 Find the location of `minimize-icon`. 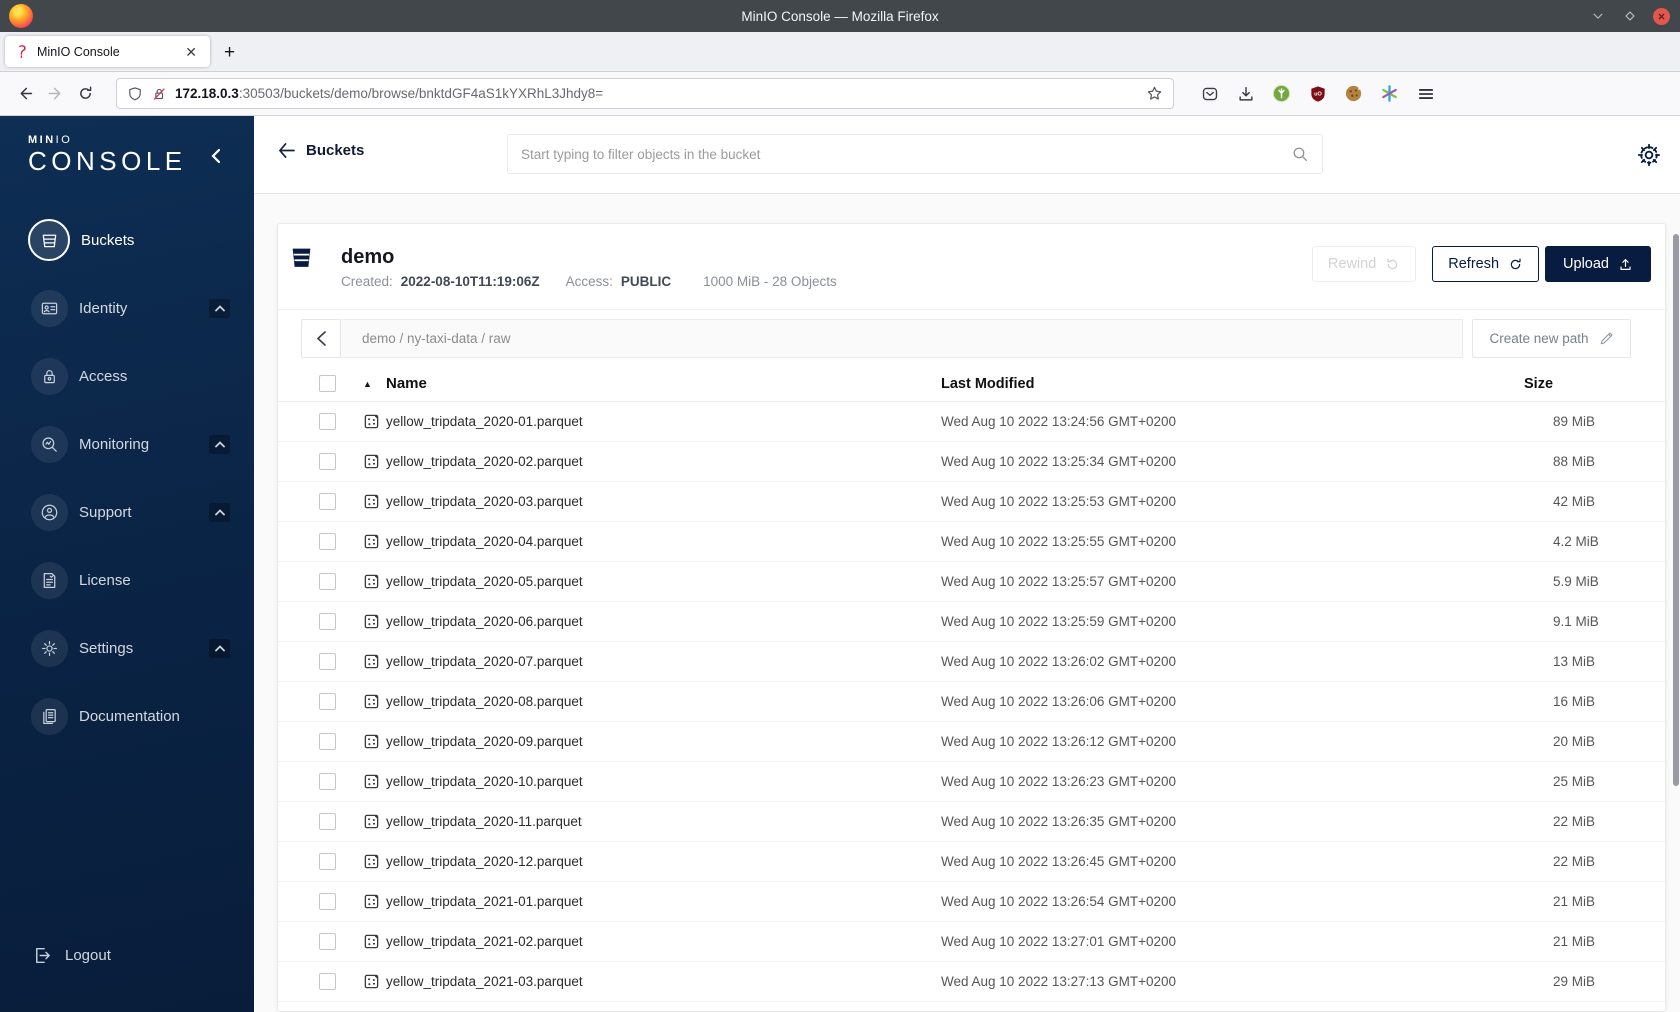

minimize-icon is located at coordinates (1598, 16).